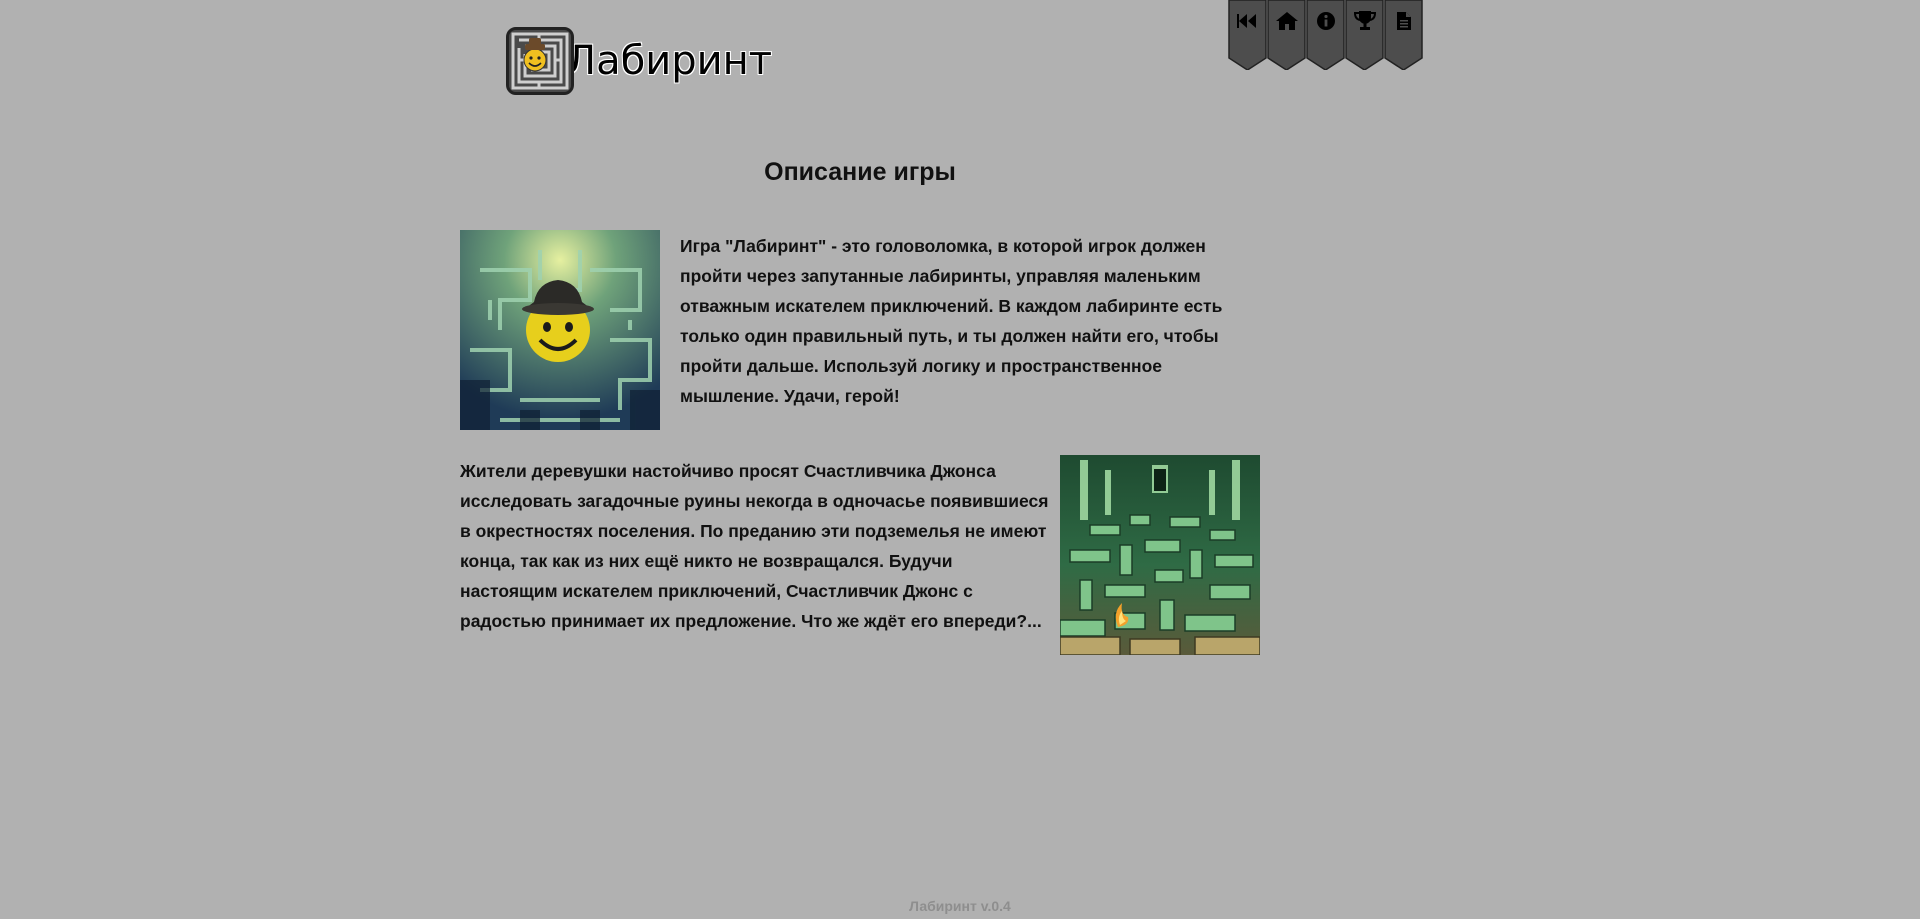  I want to click on nav-trophy-button, so click(1364, 35).